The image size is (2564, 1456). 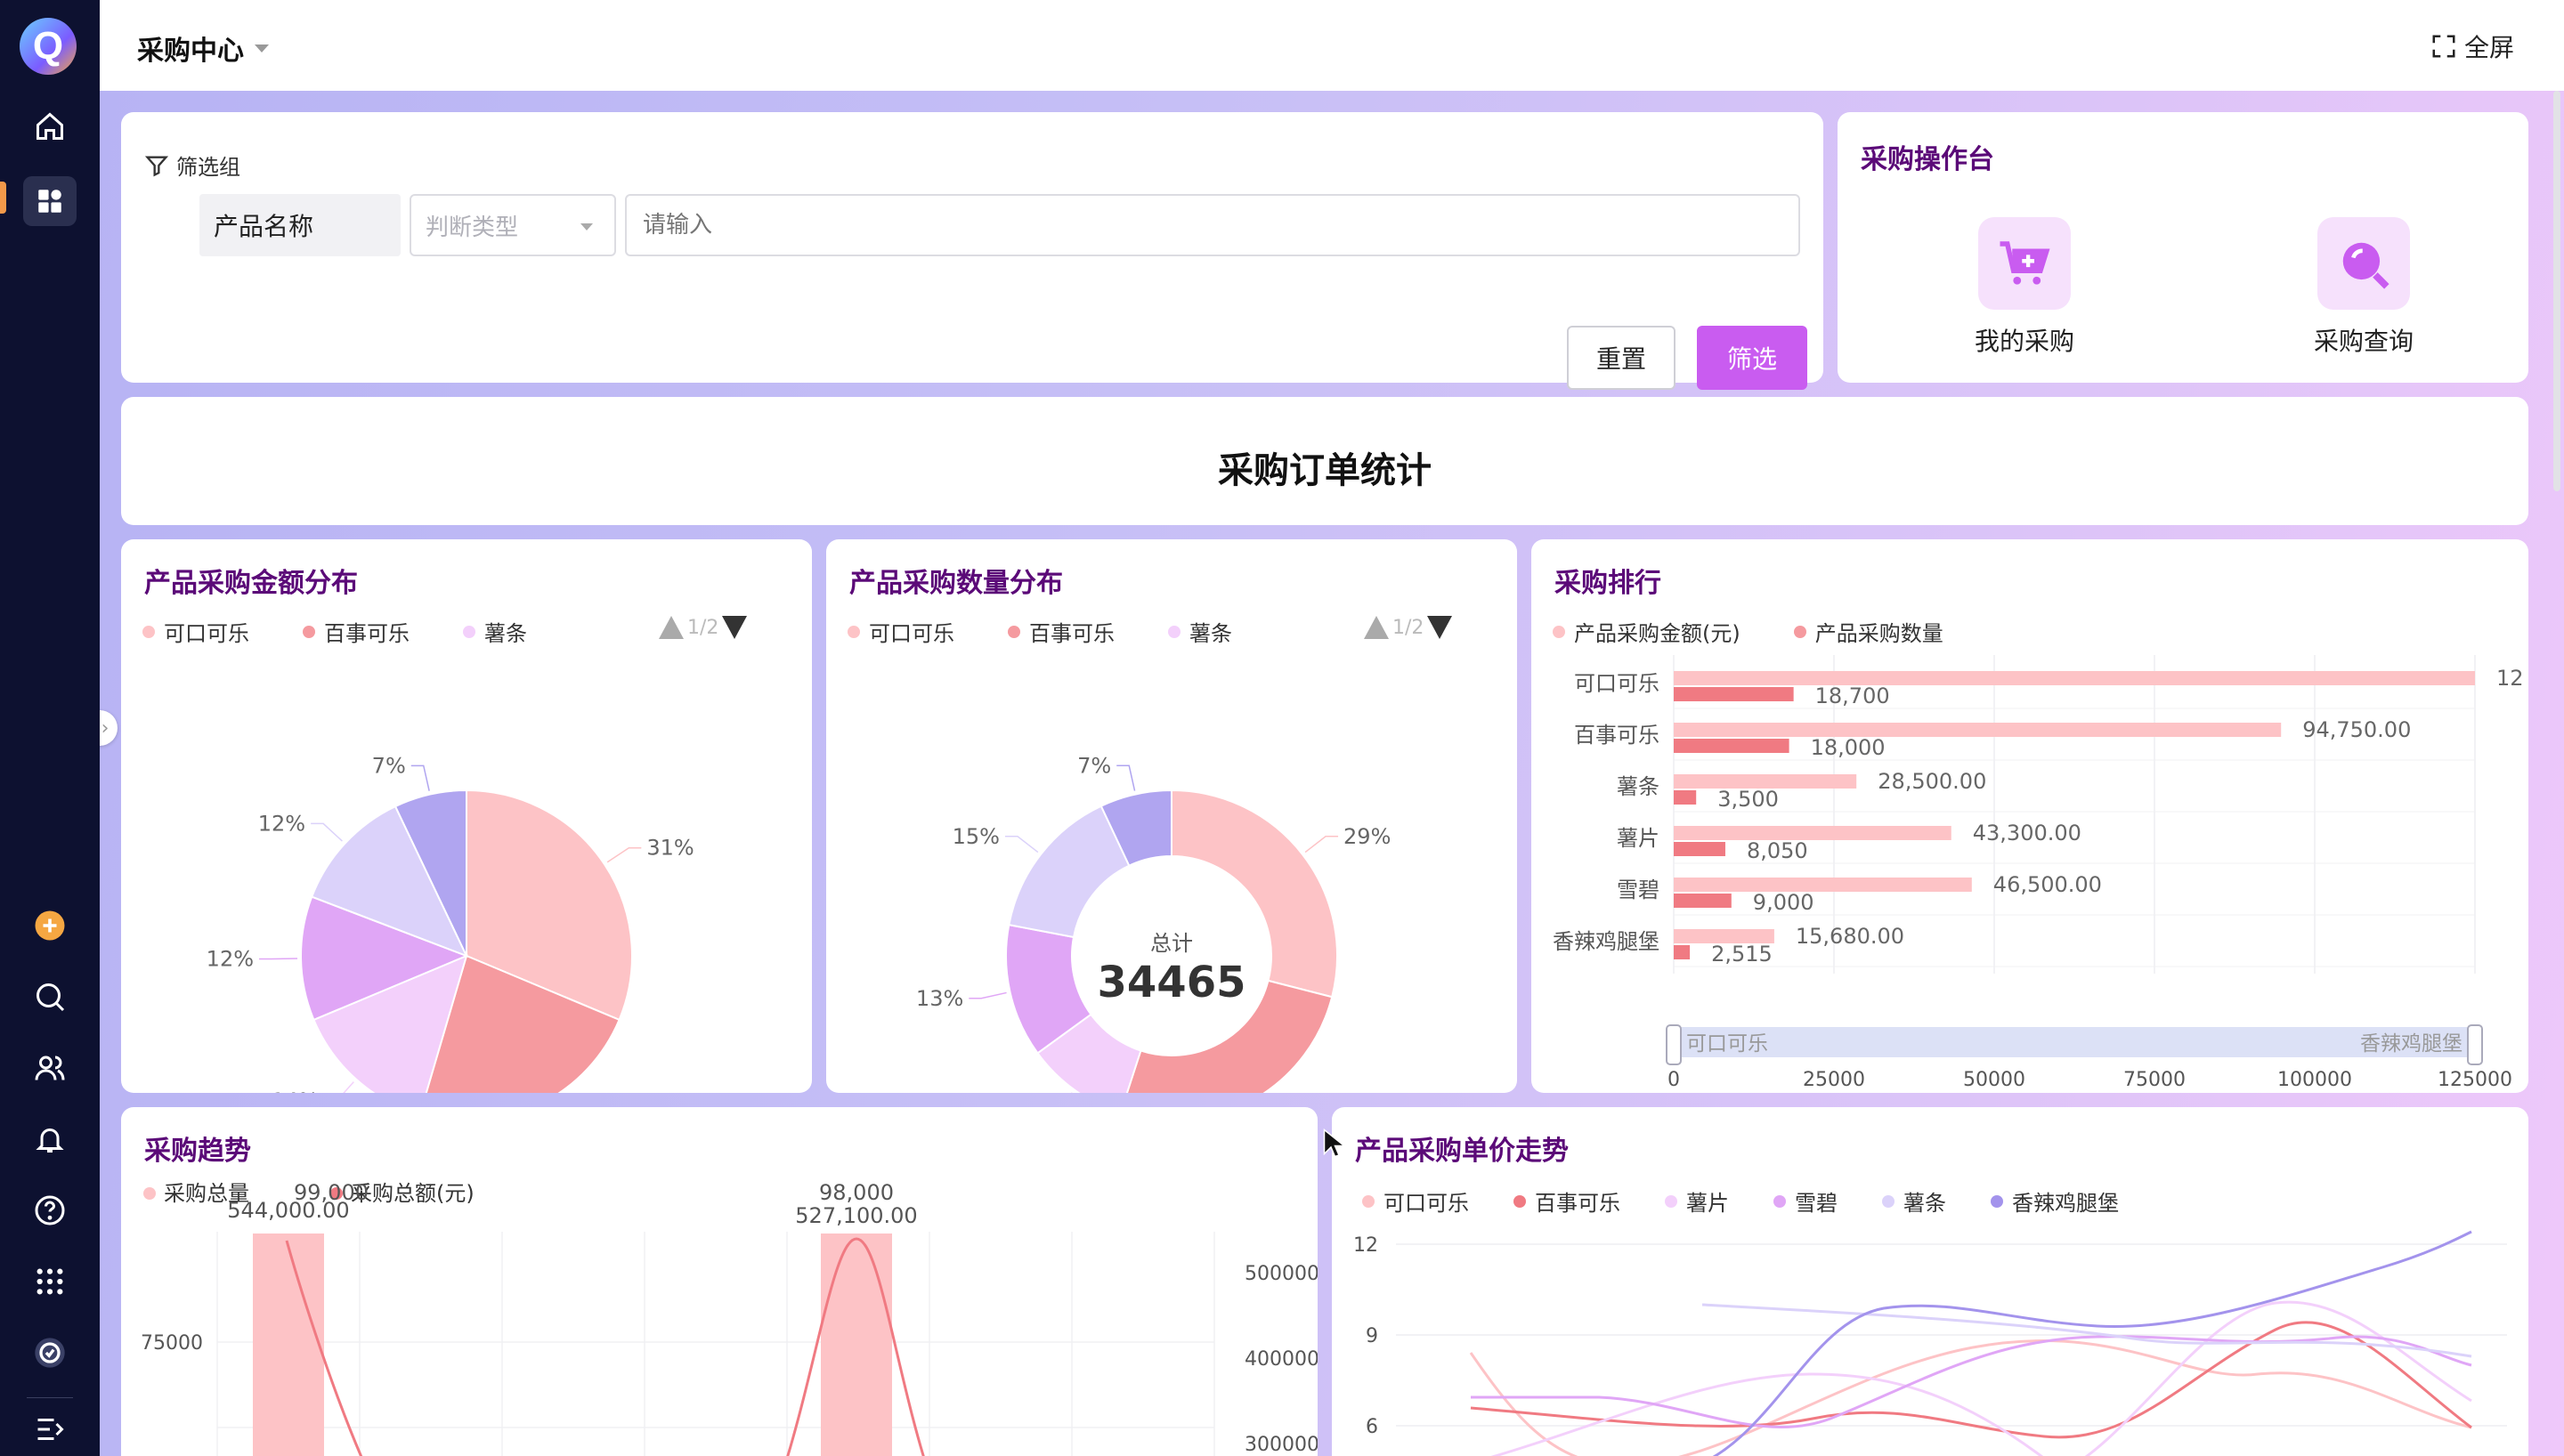 What do you see at coordinates (1932, 781) in the screenshot?
I see `amount-data-label: 28,500.00` at bounding box center [1932, 781].